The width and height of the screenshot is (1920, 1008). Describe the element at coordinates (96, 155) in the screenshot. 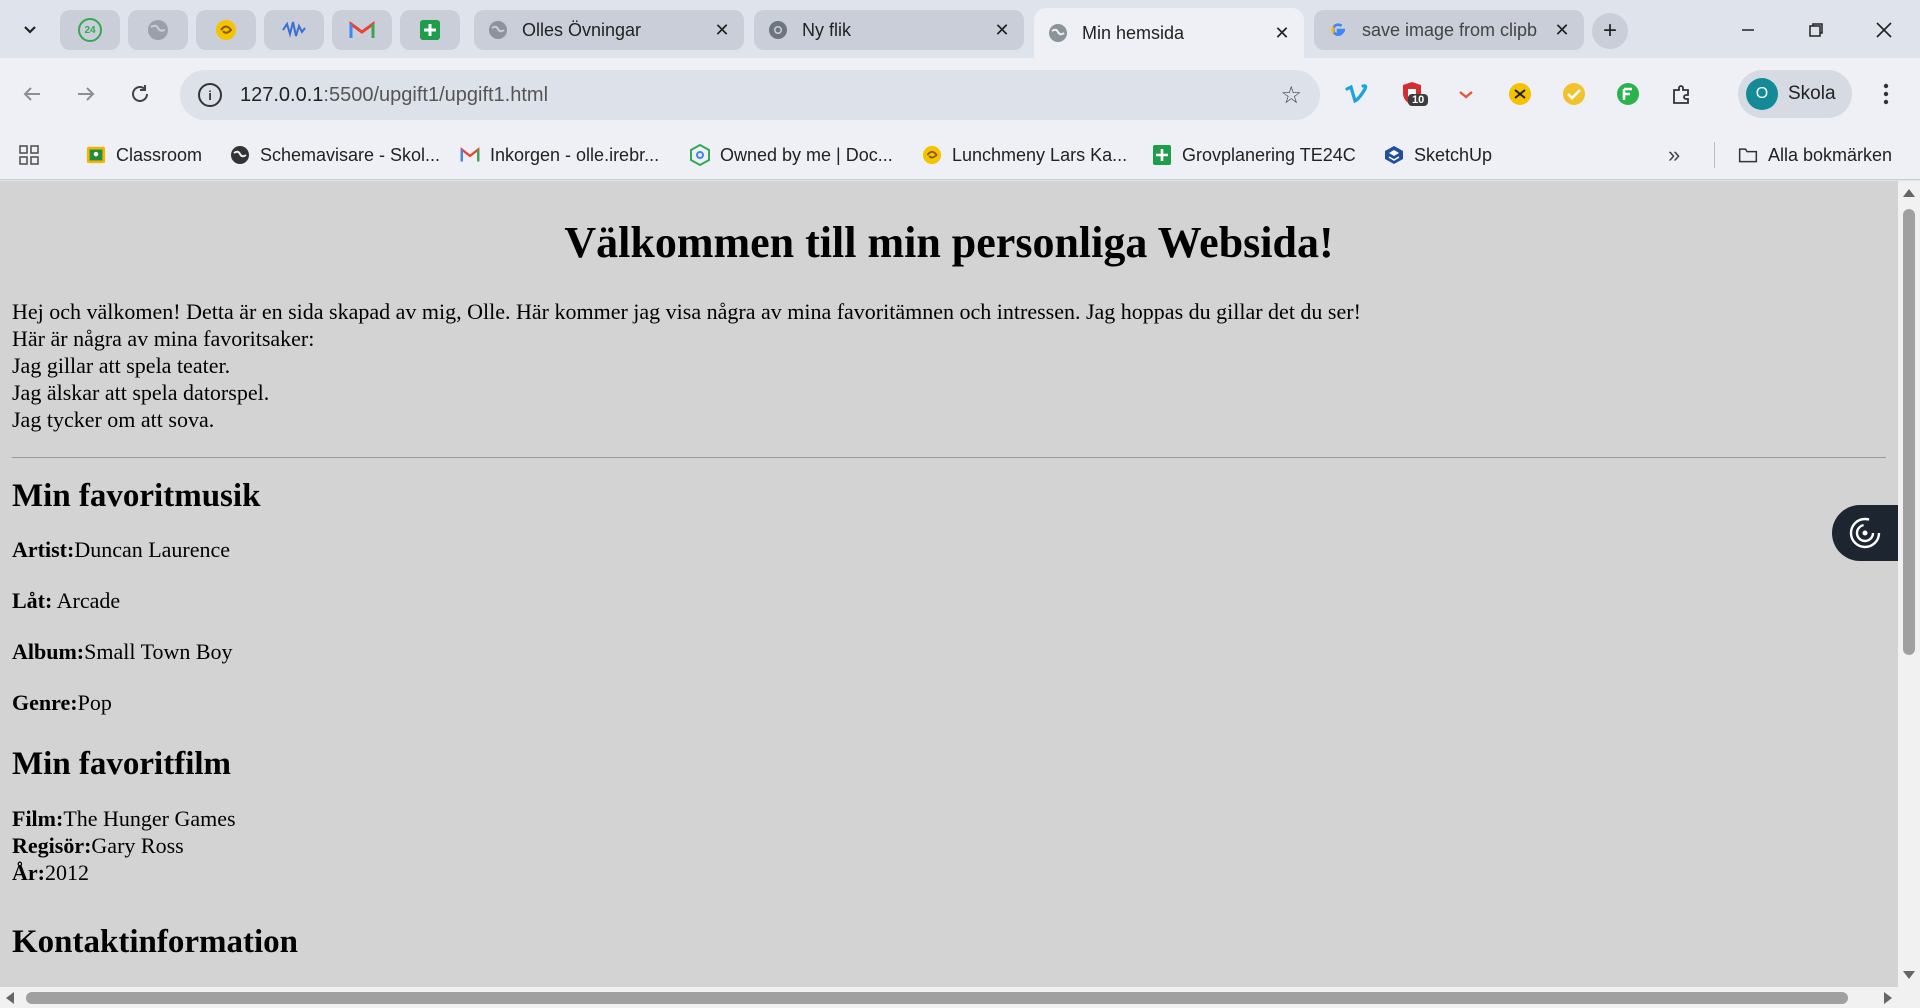

I see `classroom-icon` at that location.